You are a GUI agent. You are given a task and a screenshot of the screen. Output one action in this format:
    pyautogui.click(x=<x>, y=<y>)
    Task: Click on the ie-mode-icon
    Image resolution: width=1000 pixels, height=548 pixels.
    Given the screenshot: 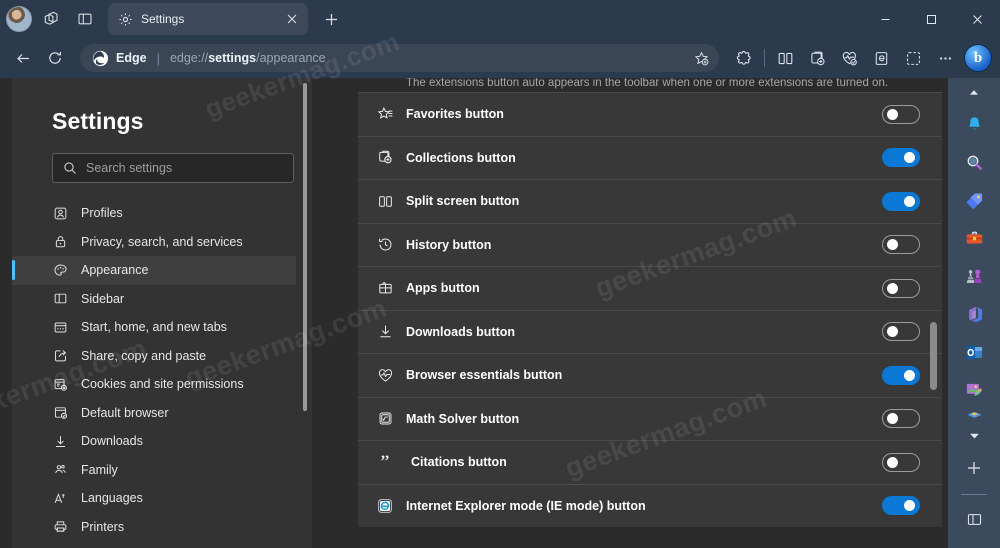 What is the action you would take?
    pyautogui.click(x=881, y=58)
    